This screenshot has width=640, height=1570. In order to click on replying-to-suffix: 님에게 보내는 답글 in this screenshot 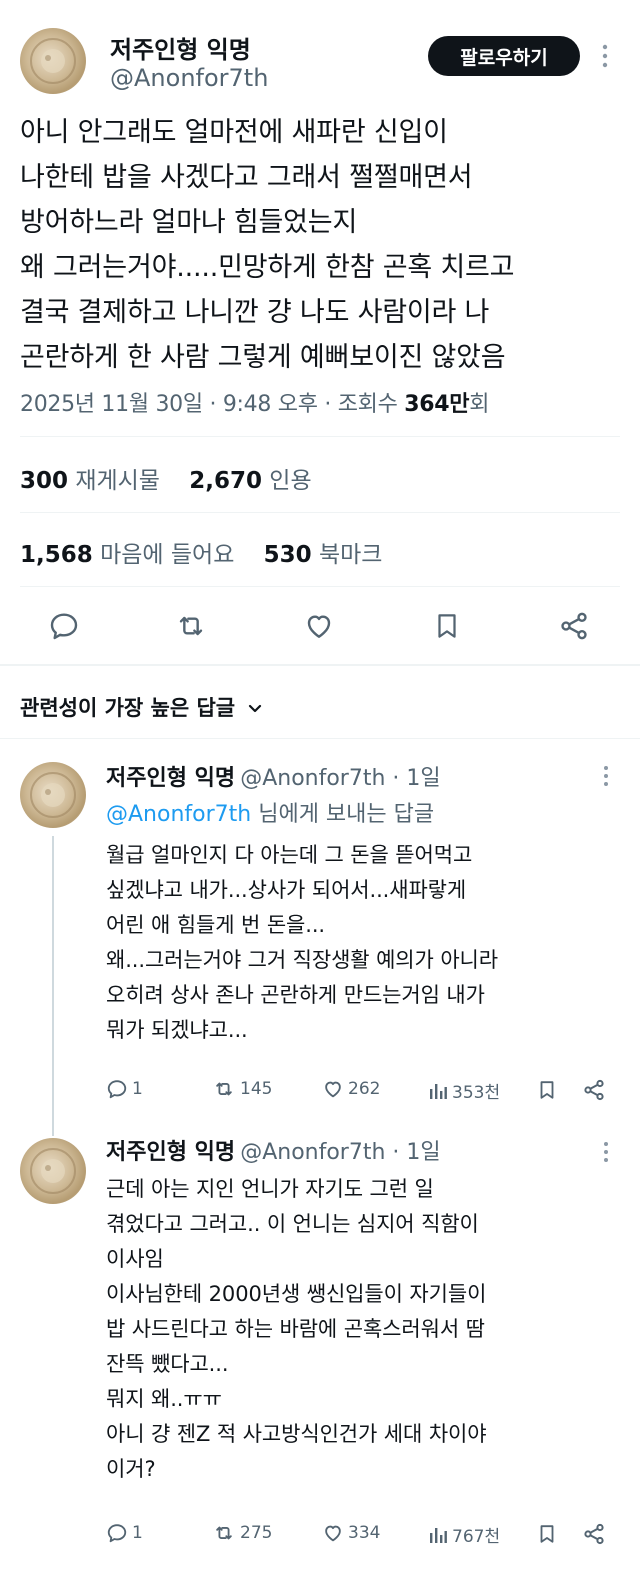, I will do `click(346, 814)`.